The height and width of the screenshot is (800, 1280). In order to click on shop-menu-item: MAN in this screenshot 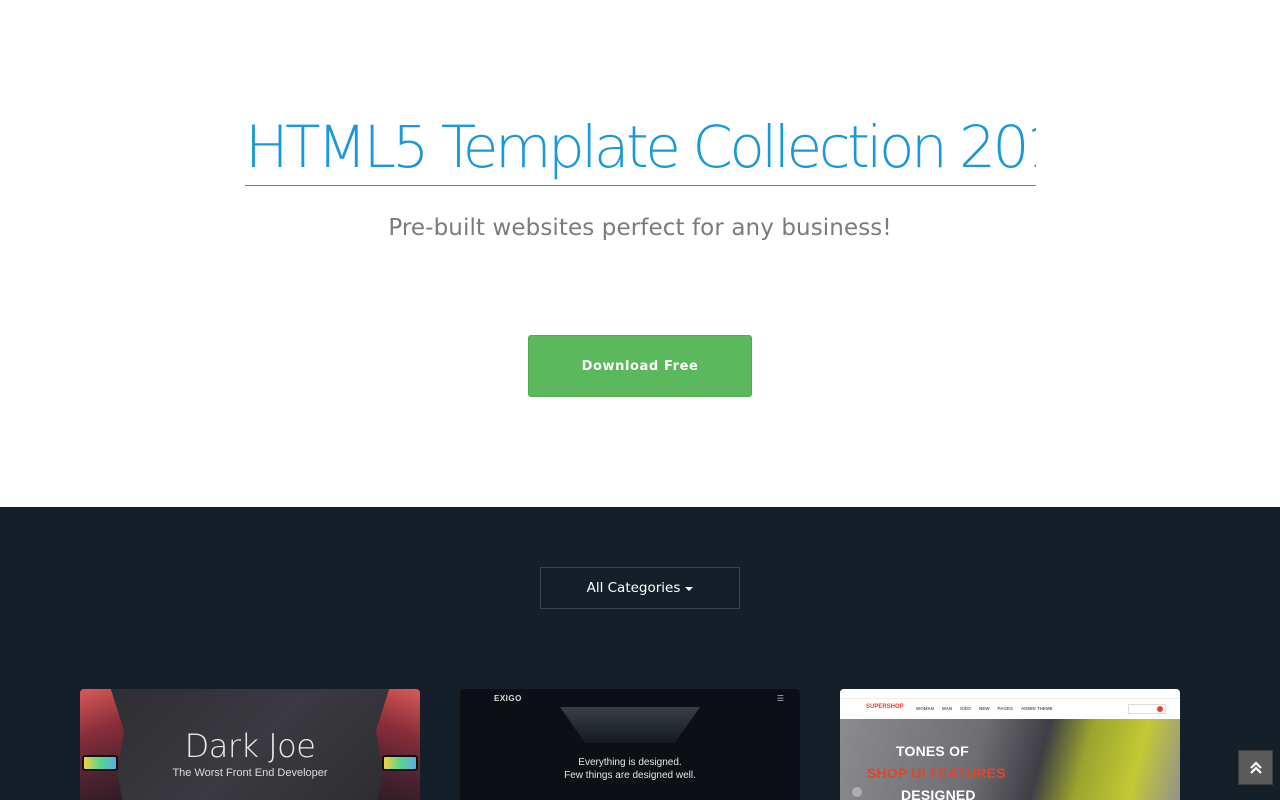, I will do `click(947, 708)`.